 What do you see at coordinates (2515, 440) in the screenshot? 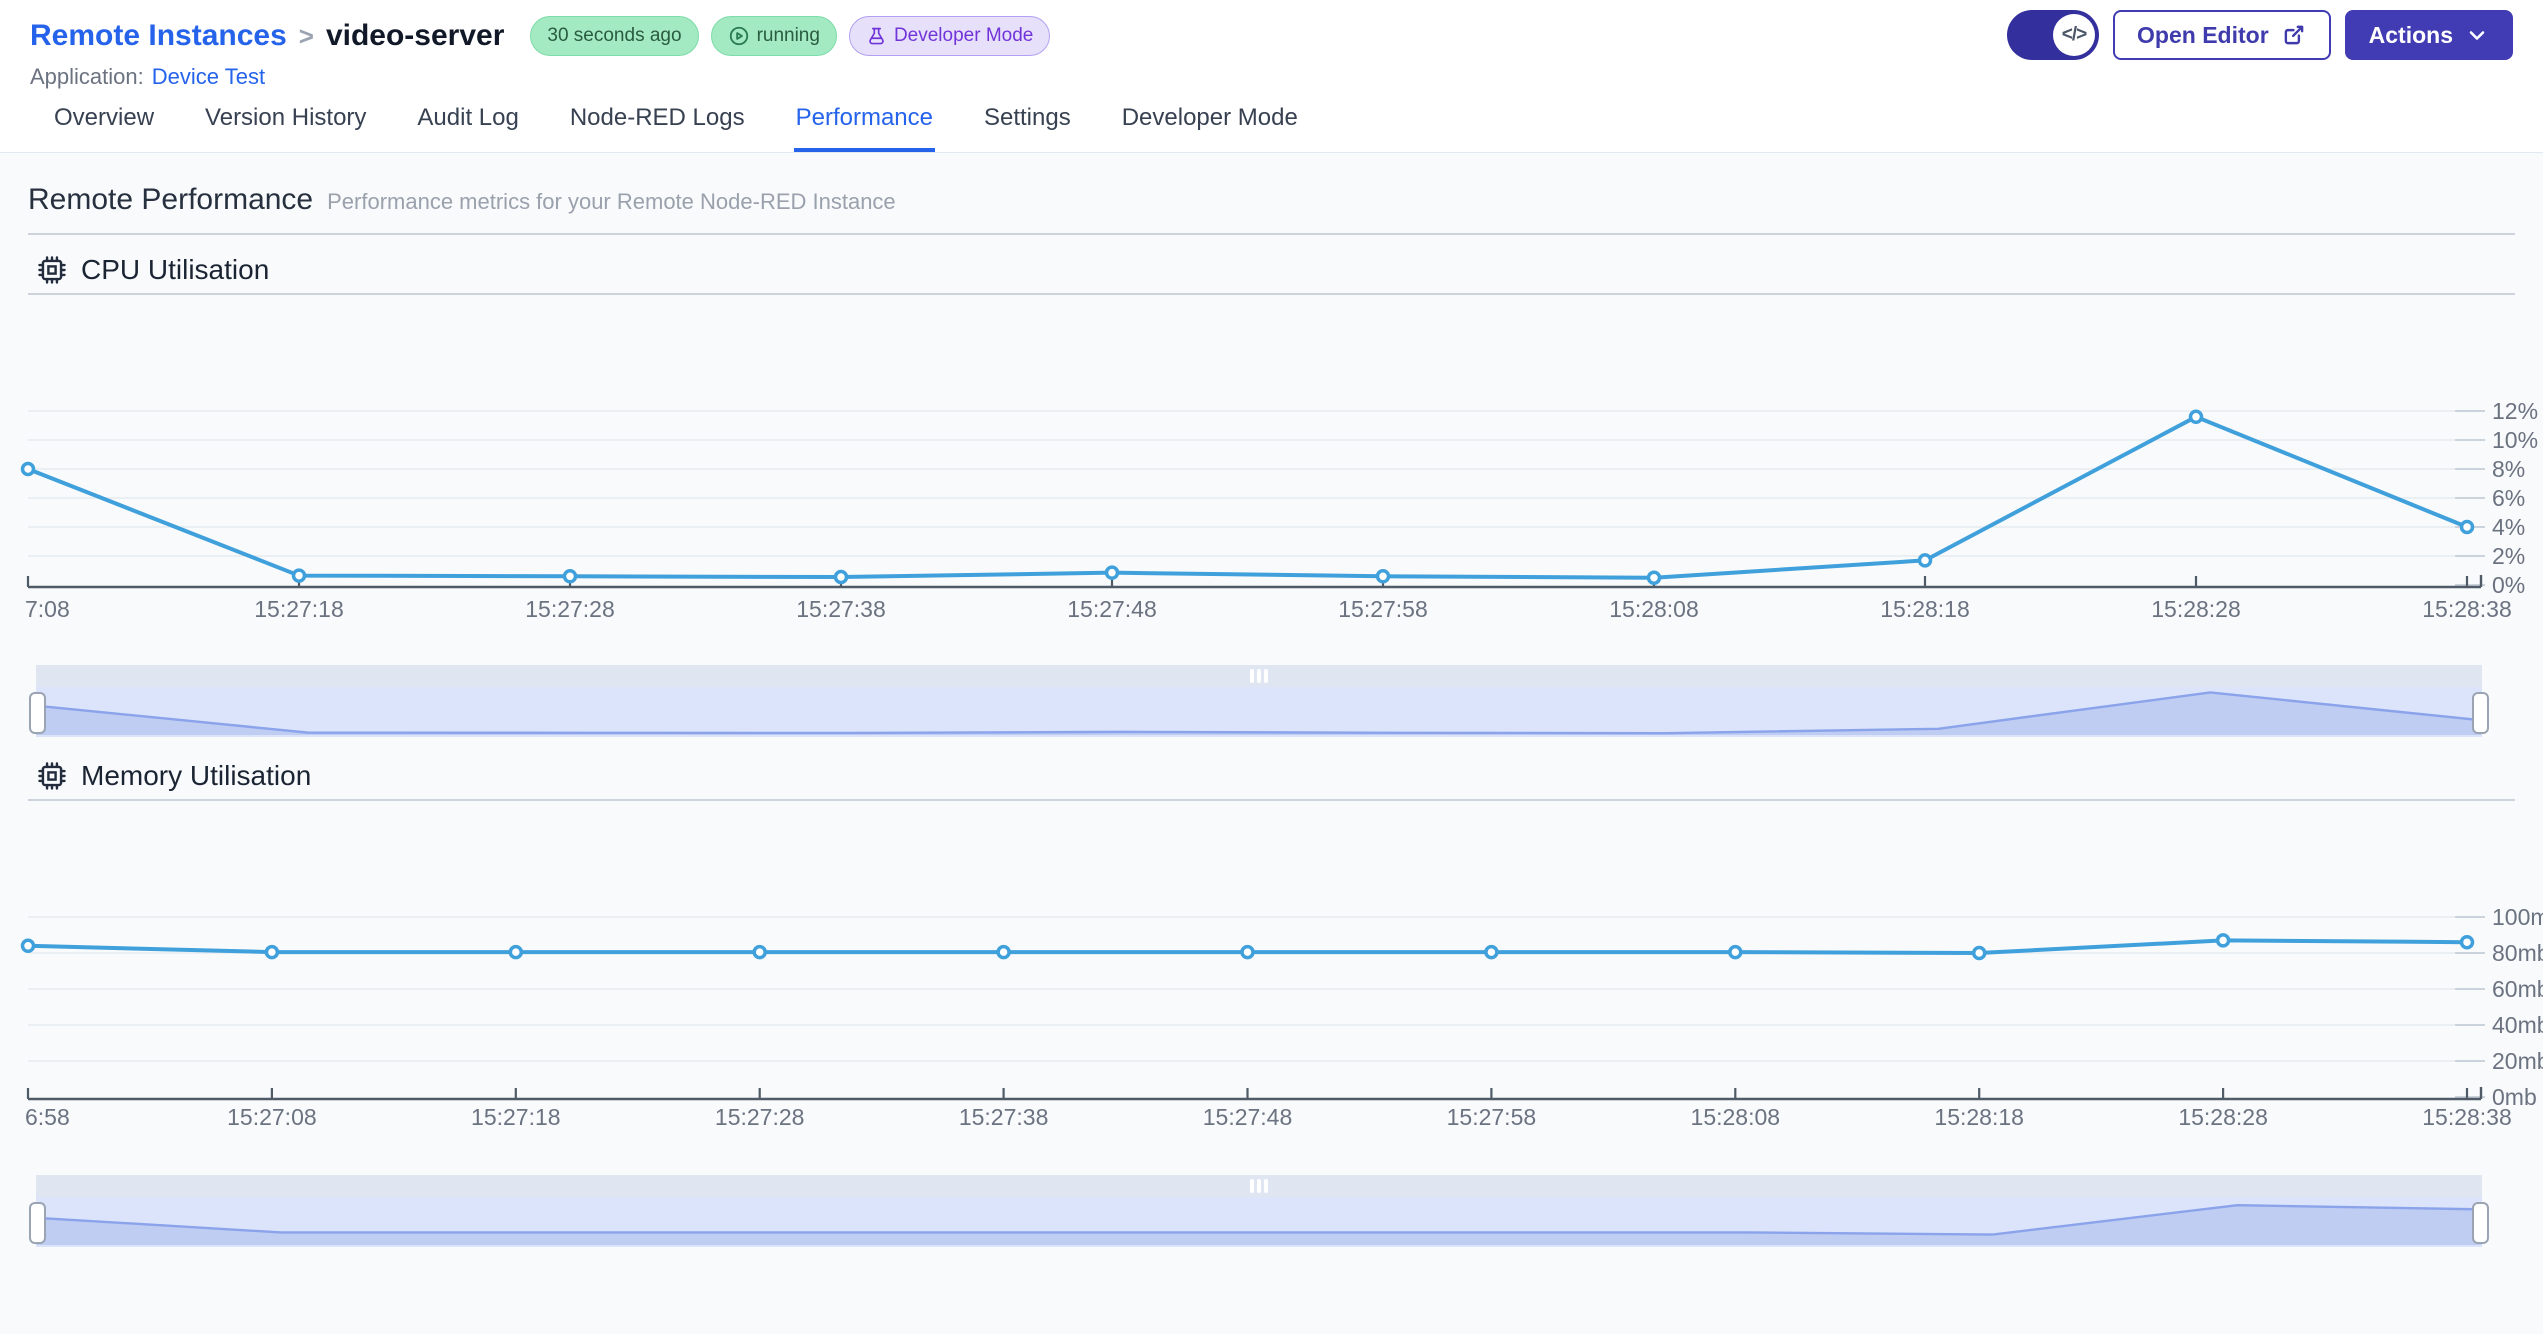
I see `y-axis-tick-label: 10%` at bounding box center [2515, 440].